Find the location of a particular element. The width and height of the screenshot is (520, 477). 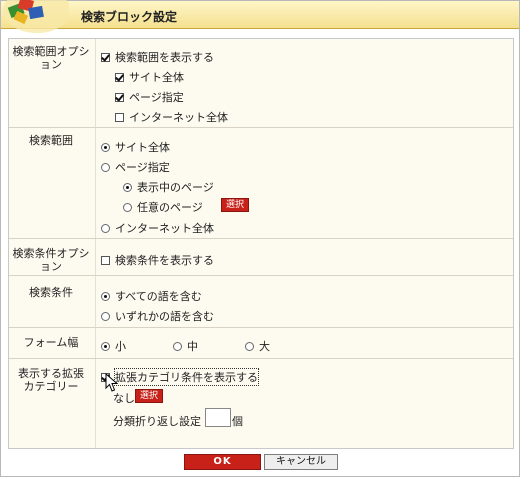

all-words-radio: すべての語を含む is located at coordinates (151, 296).